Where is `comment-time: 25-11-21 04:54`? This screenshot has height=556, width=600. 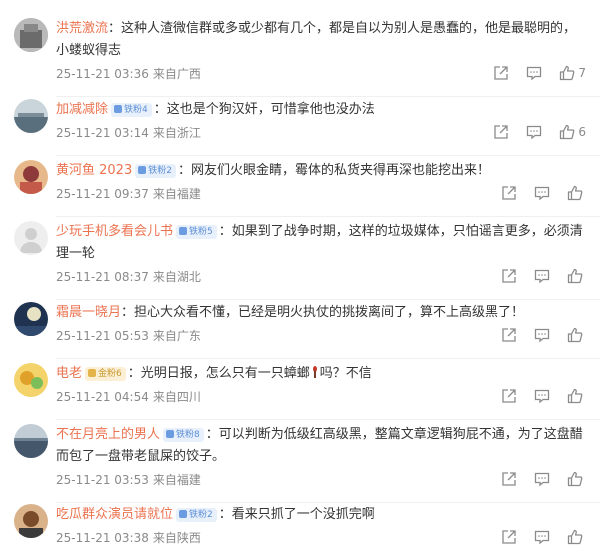
comment-time: 25-11-21 04:54 is located at coordinates (102, 397).